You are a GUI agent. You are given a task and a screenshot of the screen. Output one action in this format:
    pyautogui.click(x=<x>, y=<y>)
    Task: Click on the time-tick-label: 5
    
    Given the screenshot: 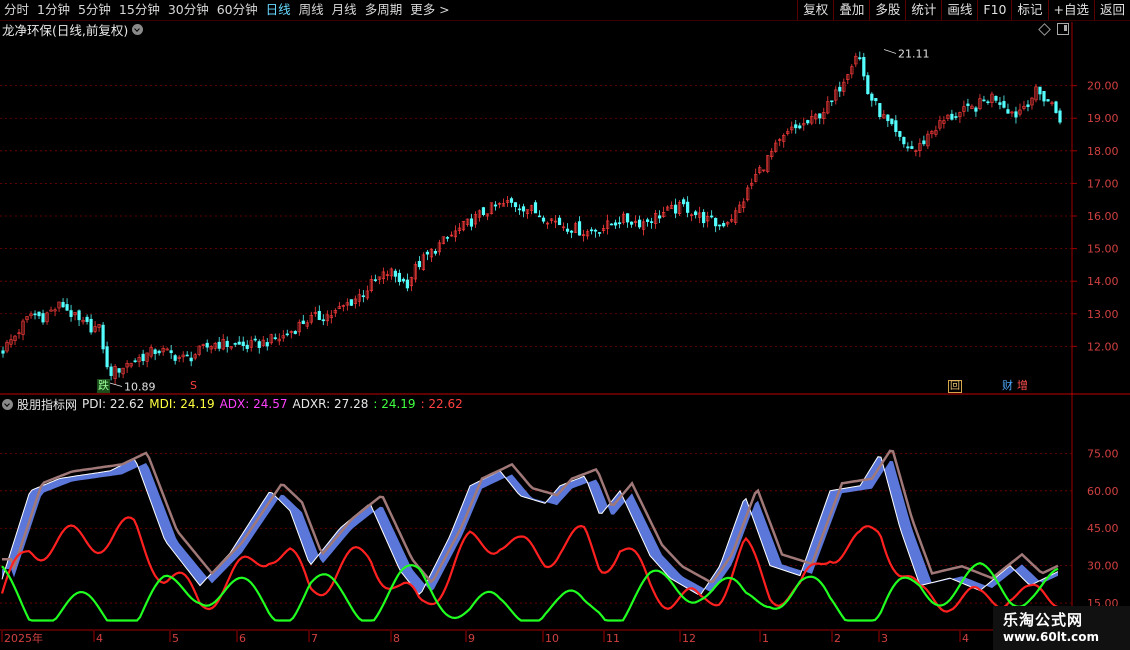 What is the action you would take?
    pyautogui.click(x=175, y=638)
    